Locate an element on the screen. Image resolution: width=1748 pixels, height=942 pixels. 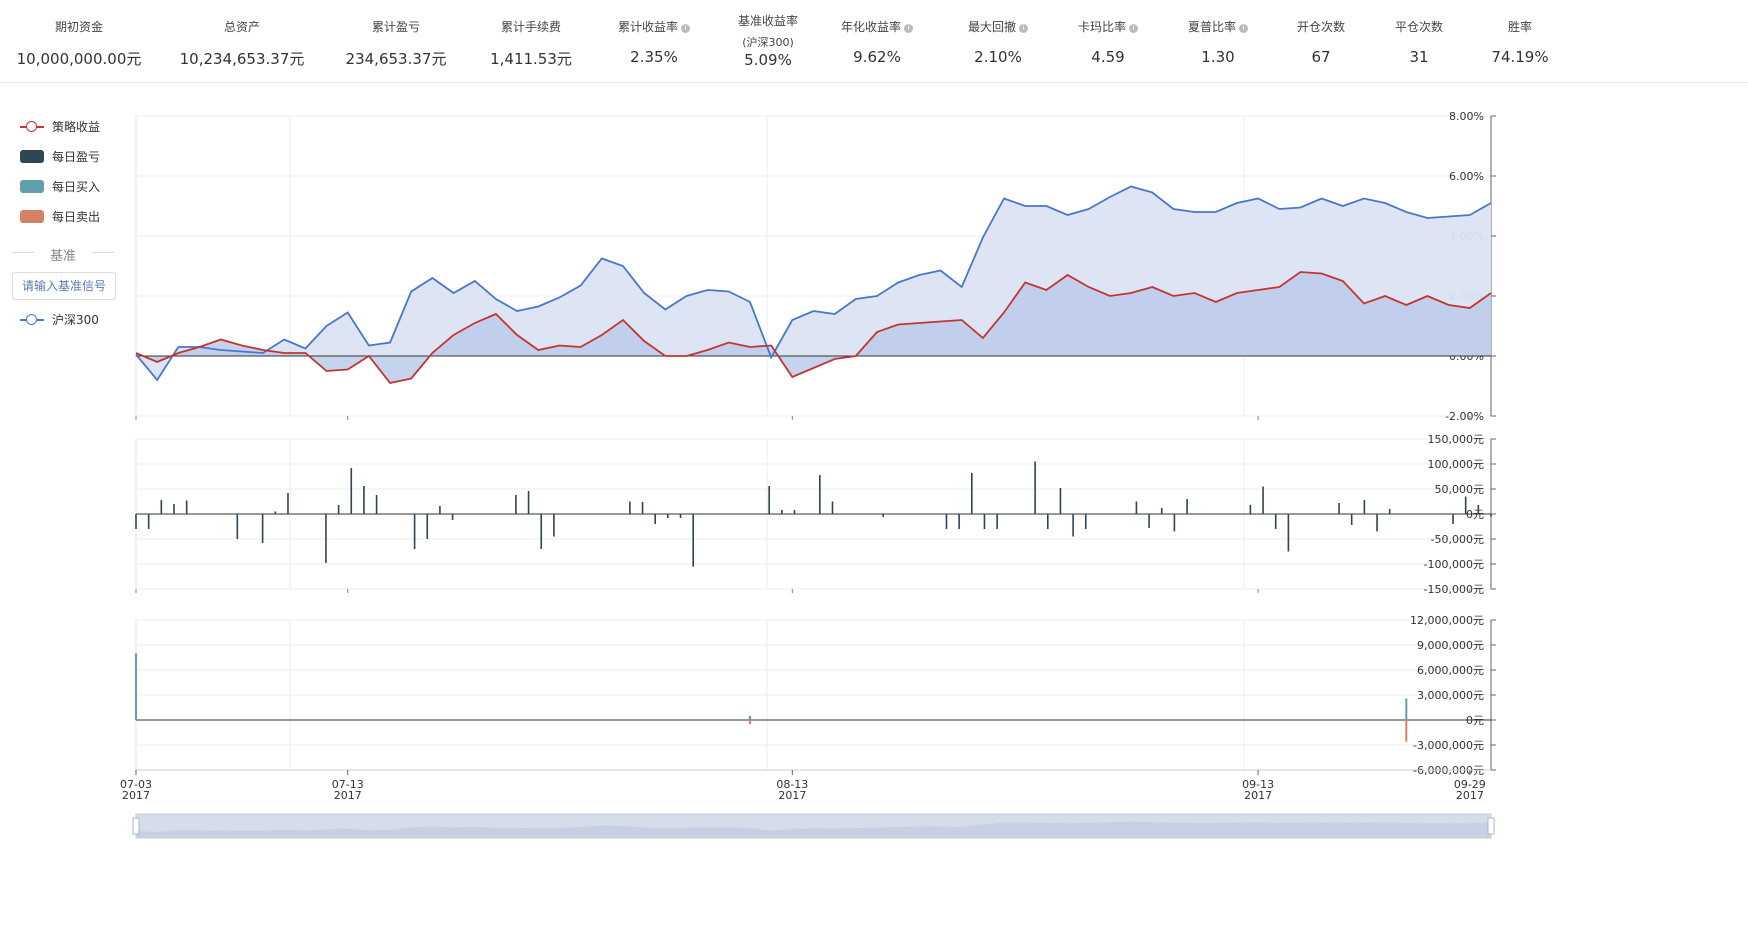
y-tick-label: 50,000元 is located at coordinates (1460, 489).